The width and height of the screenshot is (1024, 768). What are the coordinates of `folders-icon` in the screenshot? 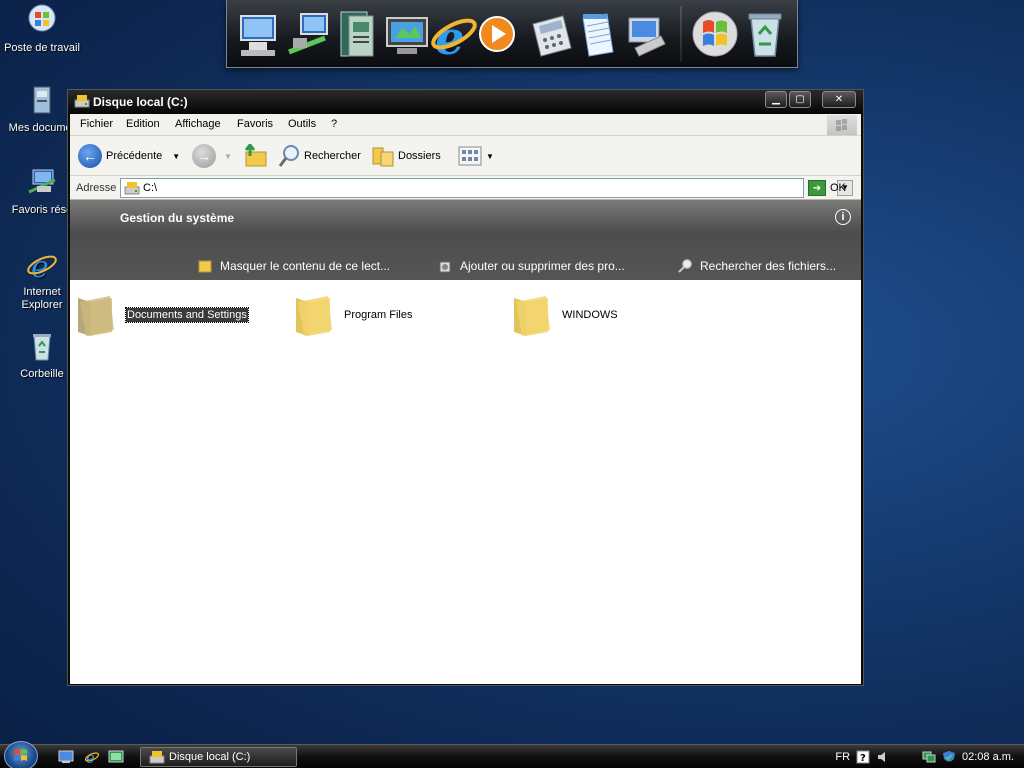 It's located at (383, 157).